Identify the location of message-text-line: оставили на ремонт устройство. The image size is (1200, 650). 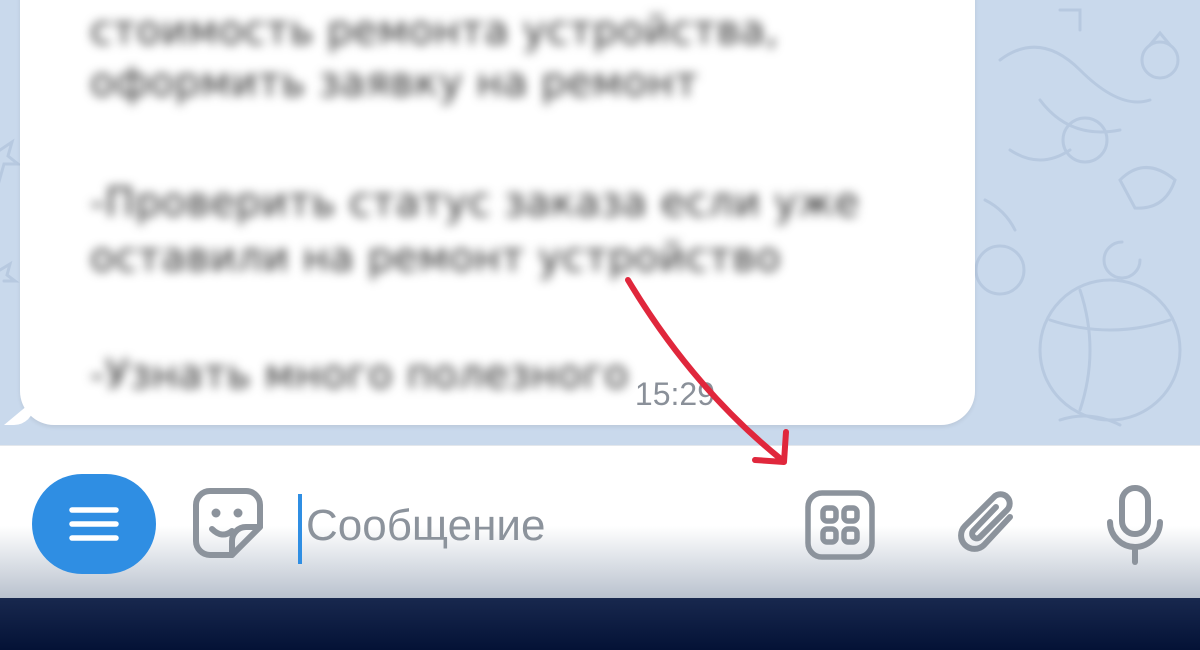
(435, 258).